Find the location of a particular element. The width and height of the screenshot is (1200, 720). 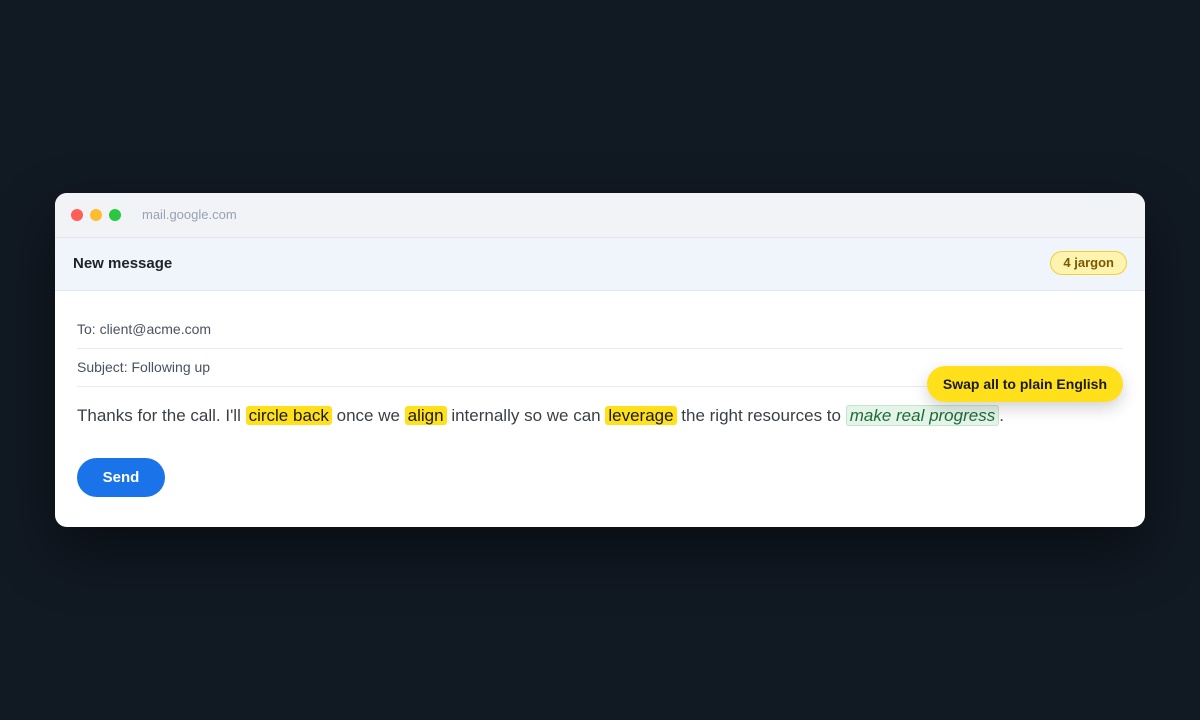

body-text-segment: Thanks for the call. I'll is located at coordinates (161, 415).